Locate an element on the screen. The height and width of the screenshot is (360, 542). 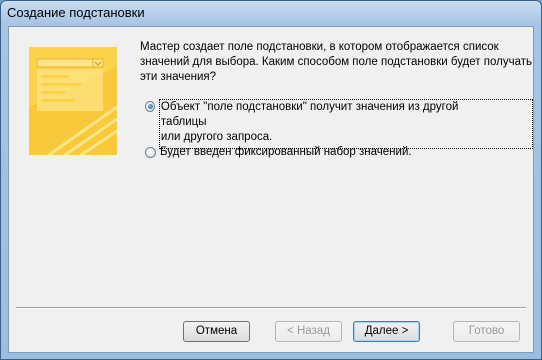
next-button: Далее > is located at coordinates (386, 331).